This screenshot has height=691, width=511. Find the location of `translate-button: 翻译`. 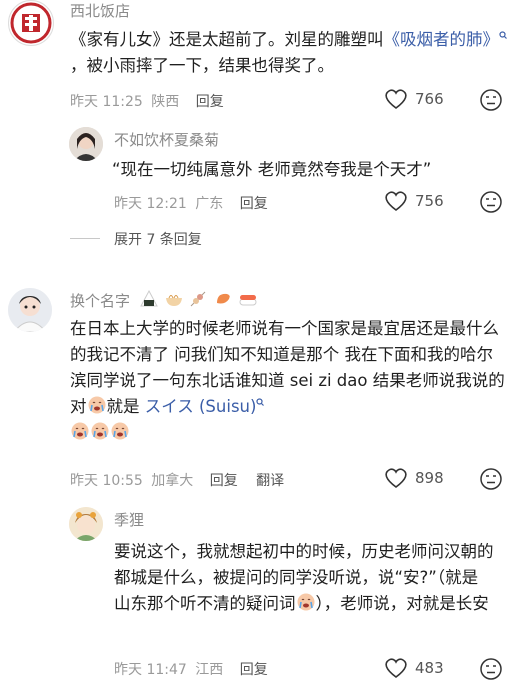

translate-button: 翻译 is located at coordinates (270, 481).